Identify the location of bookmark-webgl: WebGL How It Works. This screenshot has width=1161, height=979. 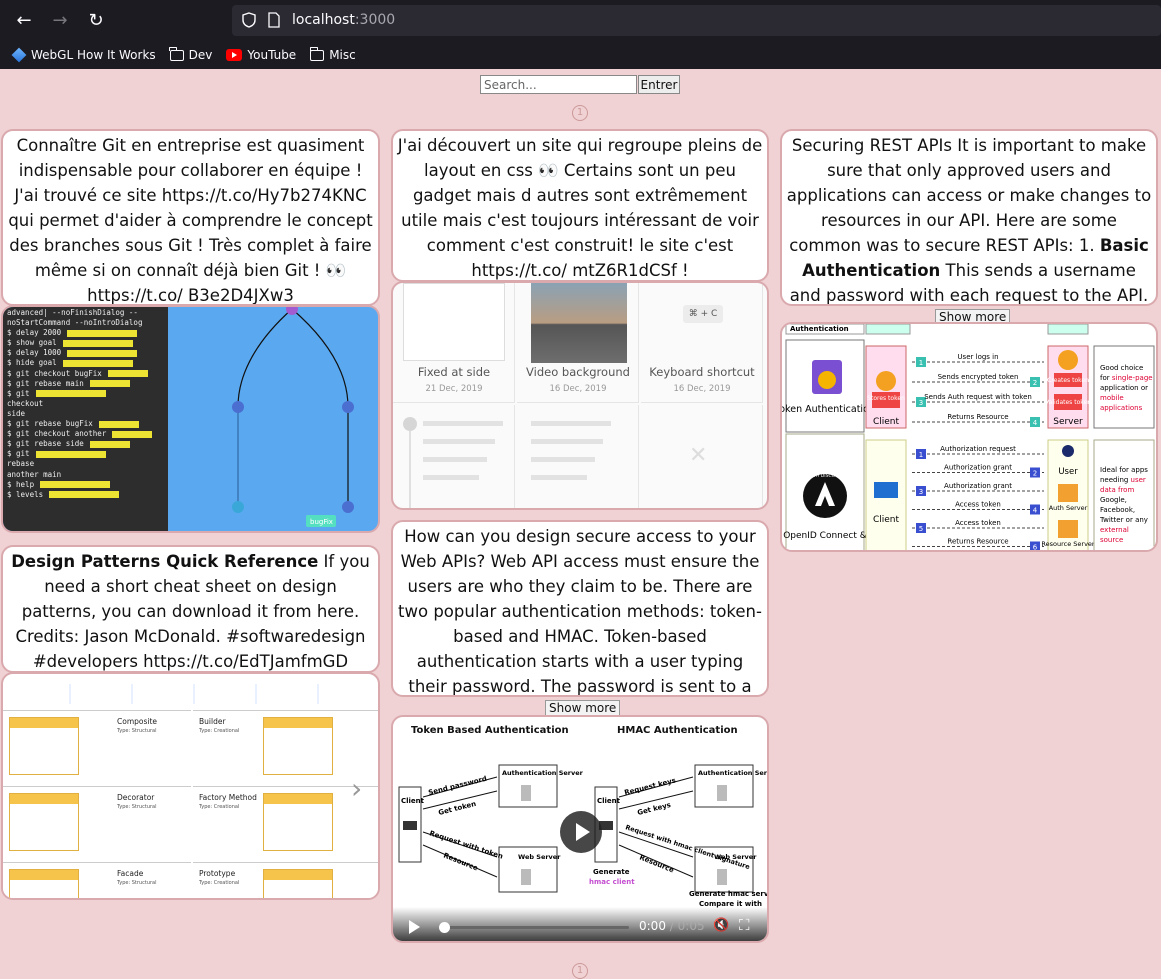
(83, 55).